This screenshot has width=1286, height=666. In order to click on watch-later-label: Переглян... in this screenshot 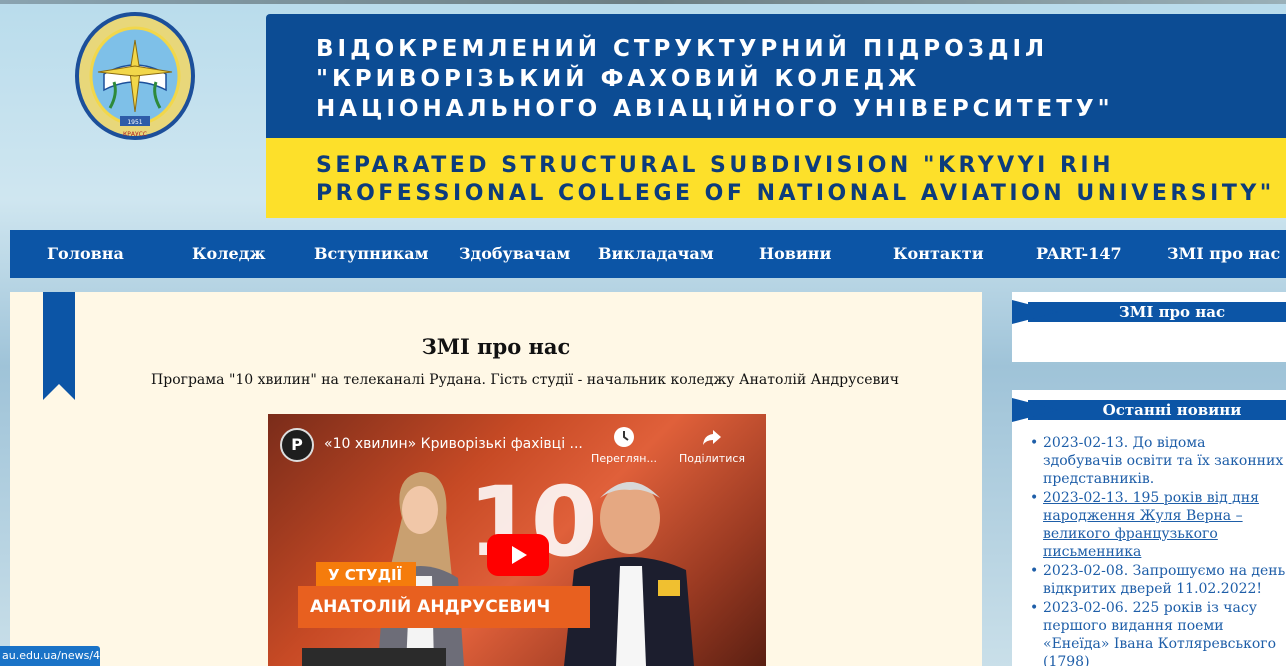, I will do `click(624, 458)`.